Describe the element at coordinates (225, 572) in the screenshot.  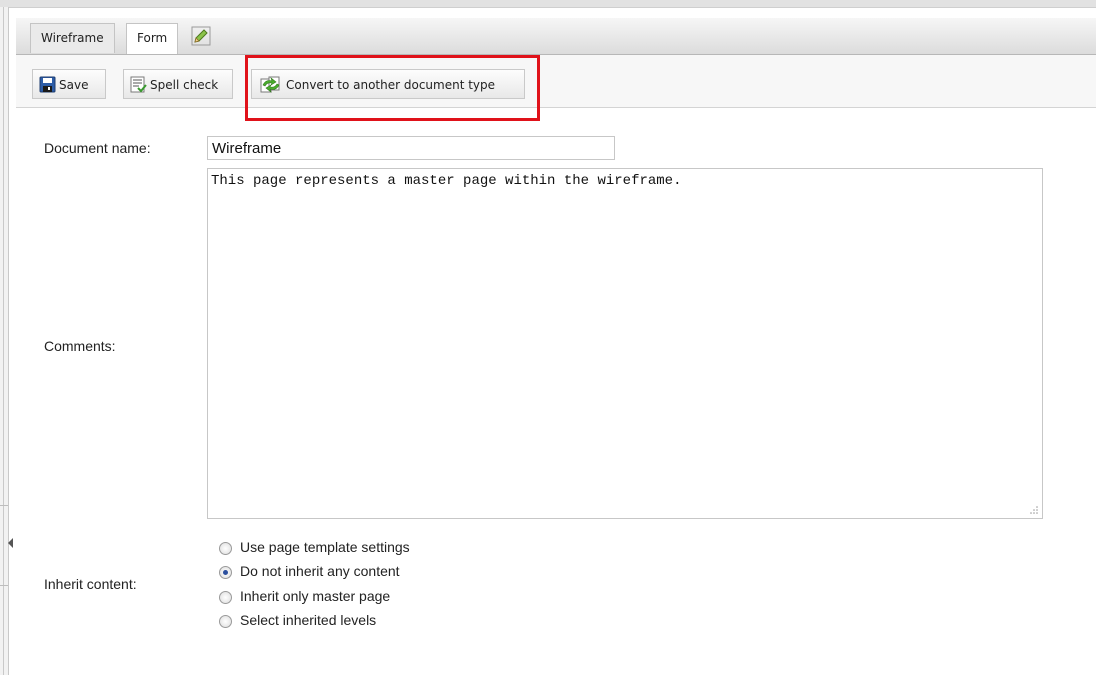
I see `radio-button-selected` at that location.